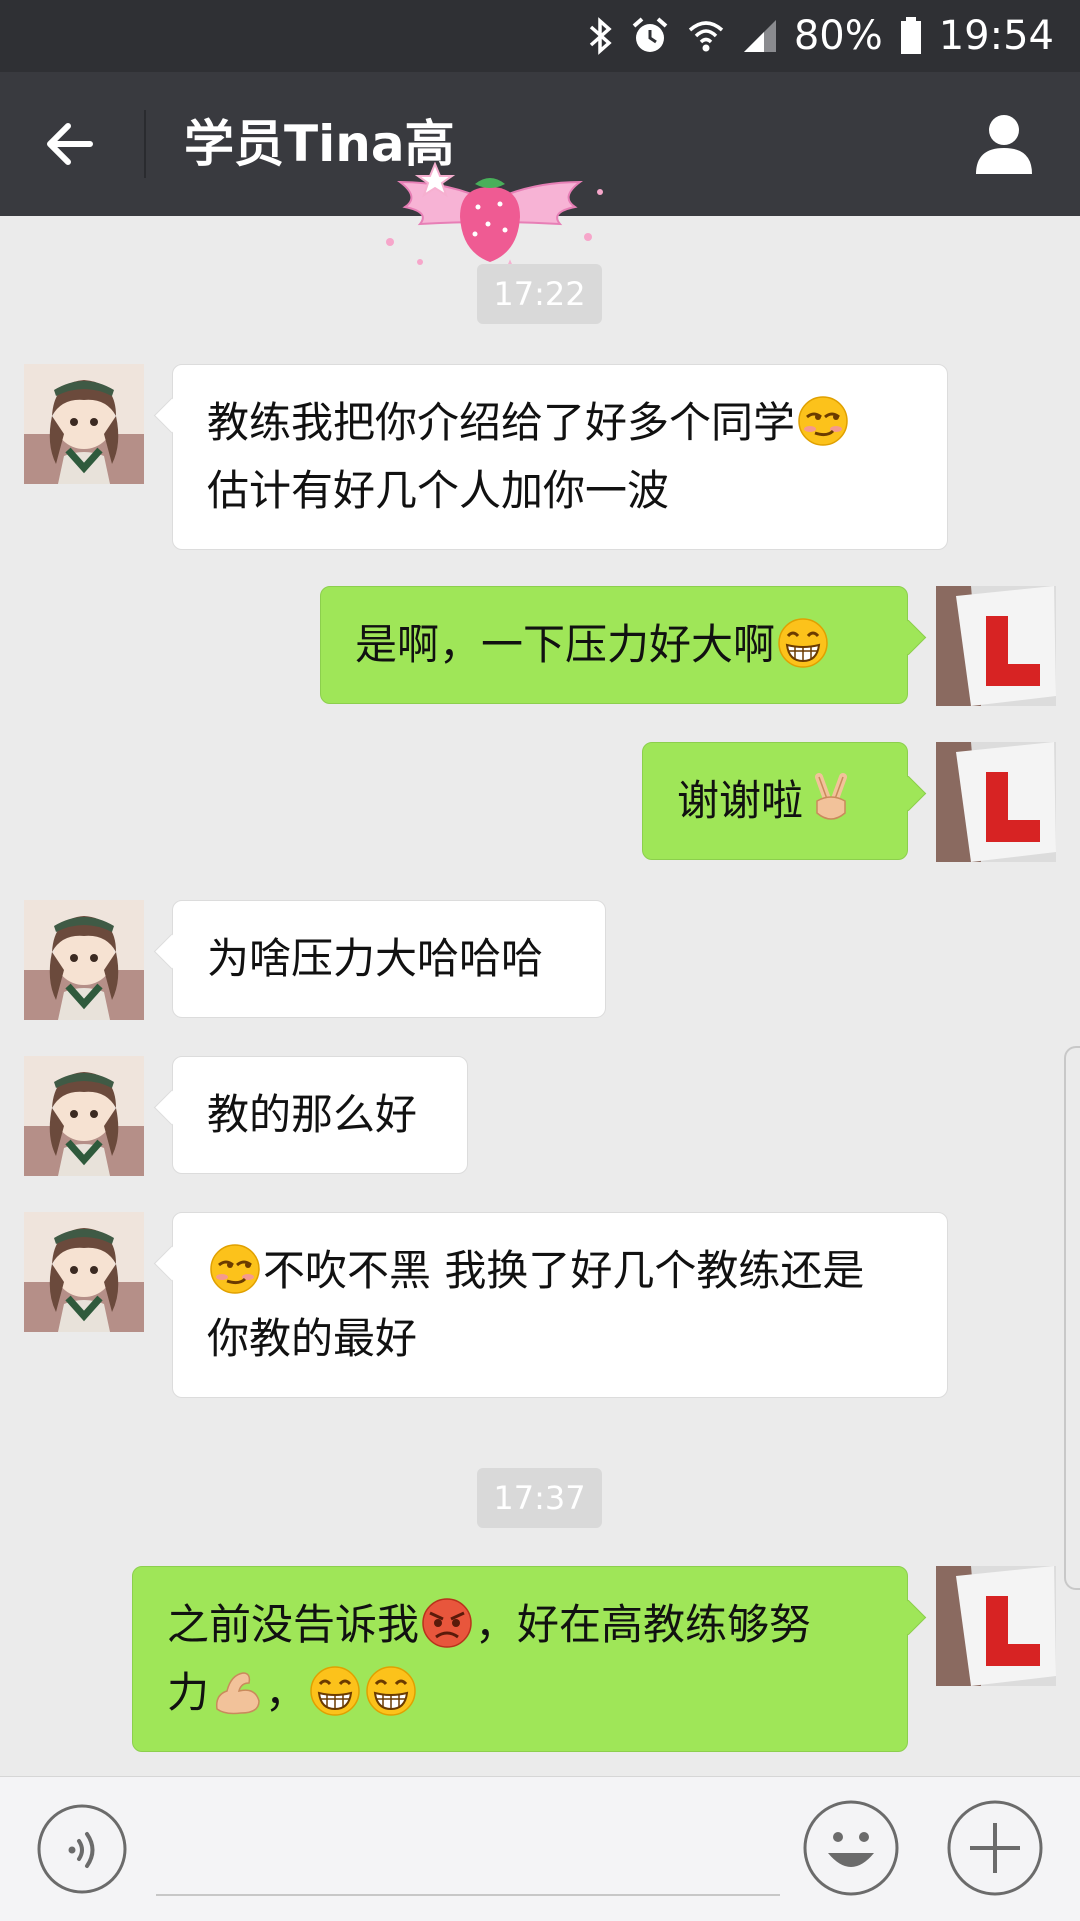  Describe the element at coordinates (520, 1659) in the screenshot. I see `outgoing-message: 之前没告诉我 ，好在高教练够努力 ，` at that location.